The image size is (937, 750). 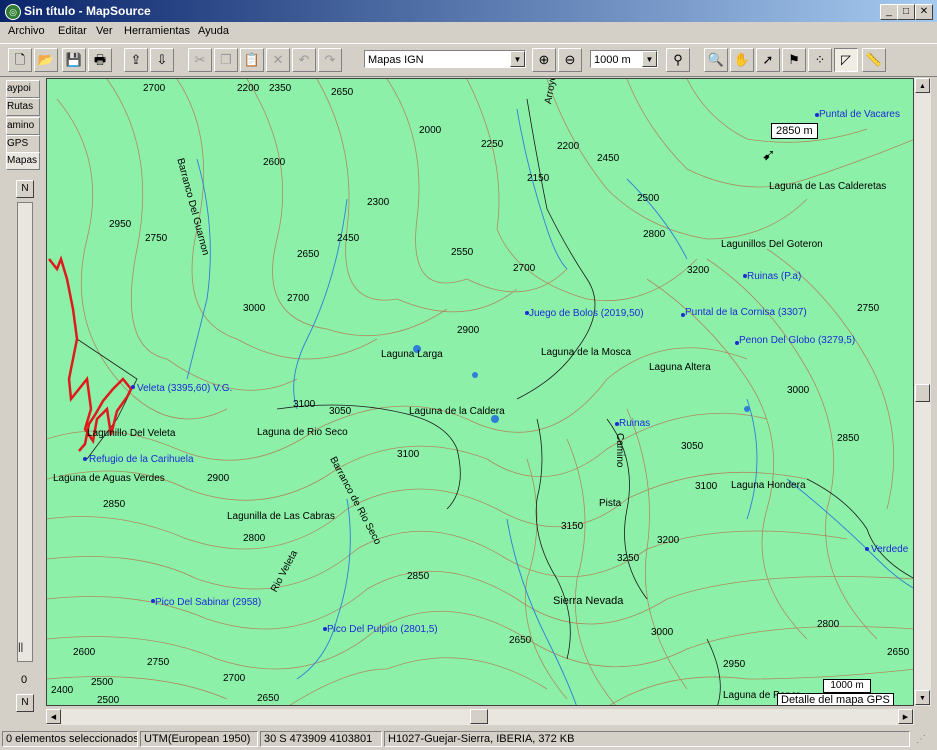 I want to click on zoom-in-icon: ⊕, so click(x=544, y=60).